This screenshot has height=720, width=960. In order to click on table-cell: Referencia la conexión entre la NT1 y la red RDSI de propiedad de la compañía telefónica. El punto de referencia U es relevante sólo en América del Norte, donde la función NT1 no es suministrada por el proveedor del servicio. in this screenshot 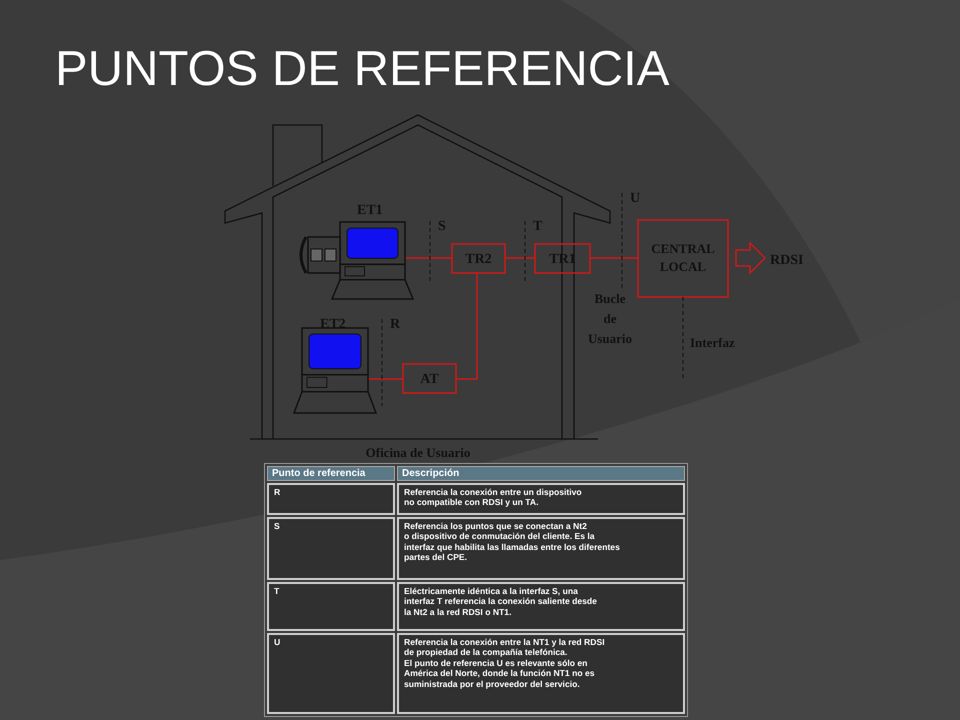, I will do `click(541, 673)`.